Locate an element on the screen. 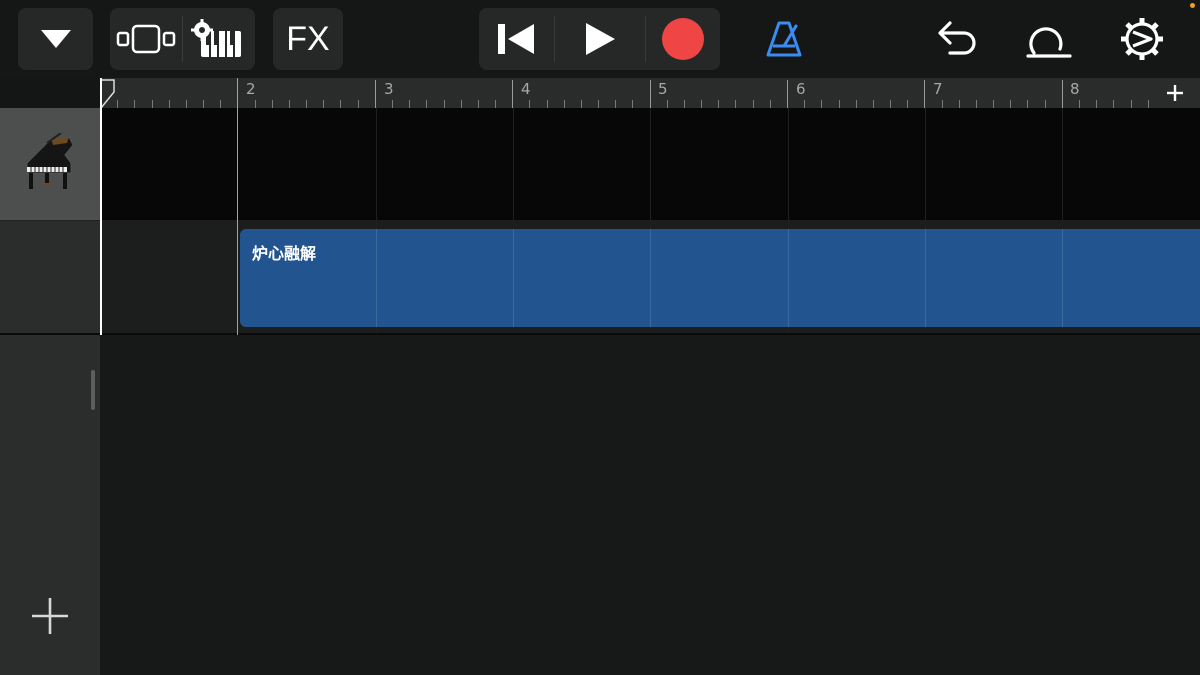 The width and height of the screenshot is (1200, 675). settings-button is located at coordinates (1142, 39).